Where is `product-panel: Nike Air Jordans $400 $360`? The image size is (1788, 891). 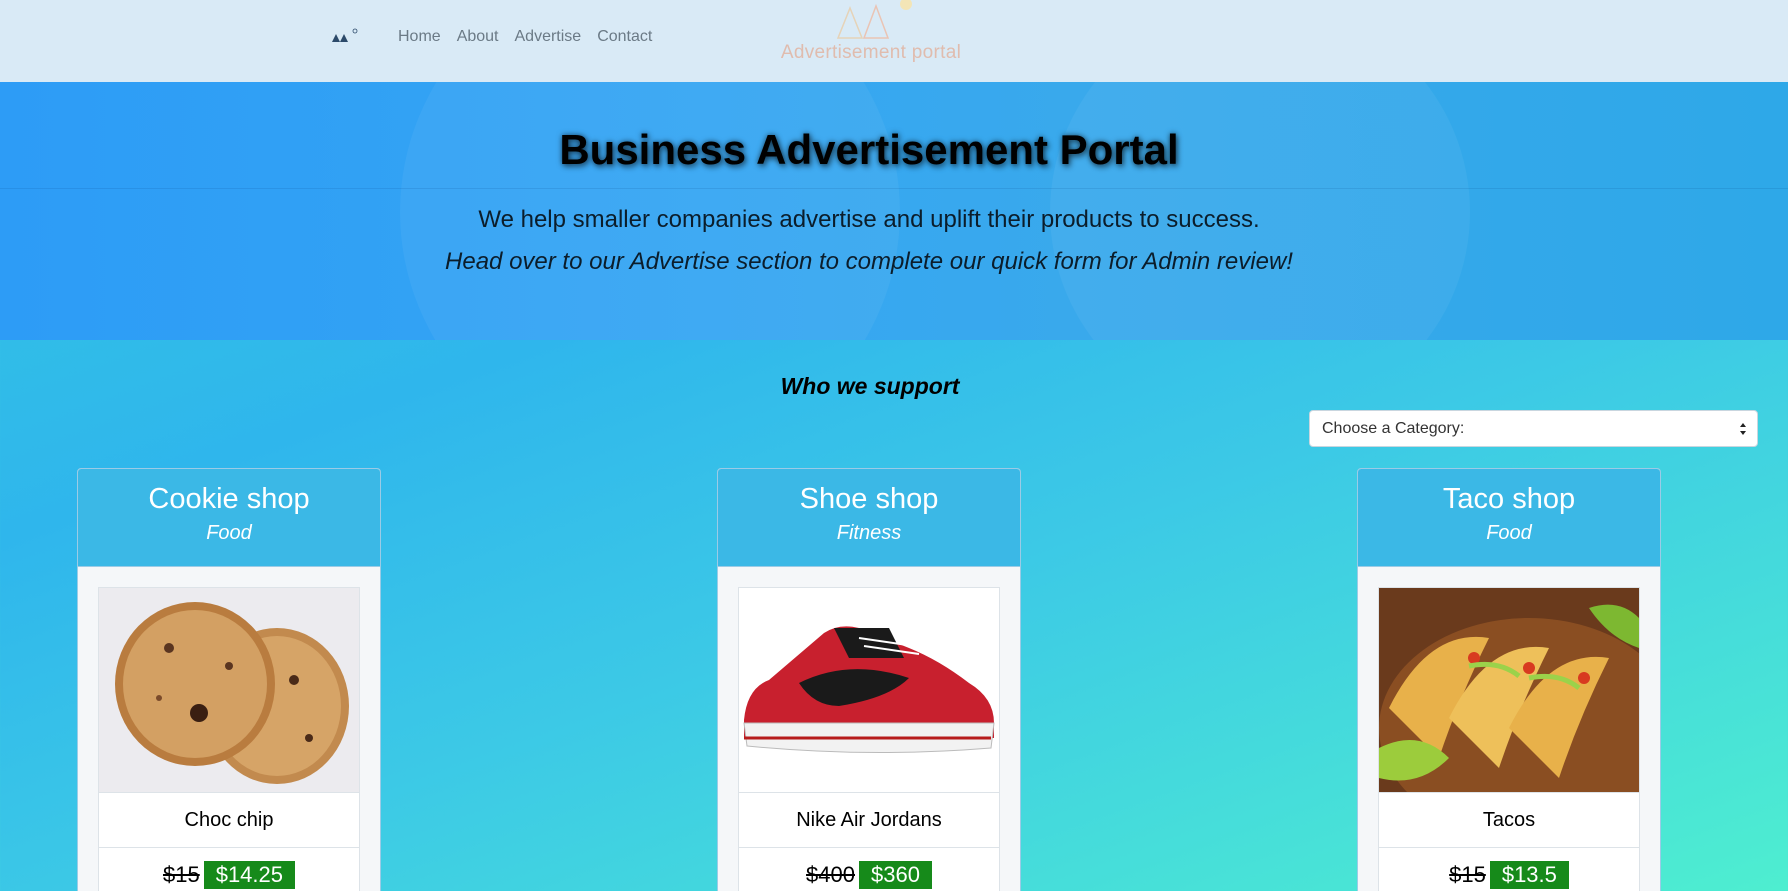
product-panel: Nike Air Jordans $400 $360 is located at coordinates (869, 739).